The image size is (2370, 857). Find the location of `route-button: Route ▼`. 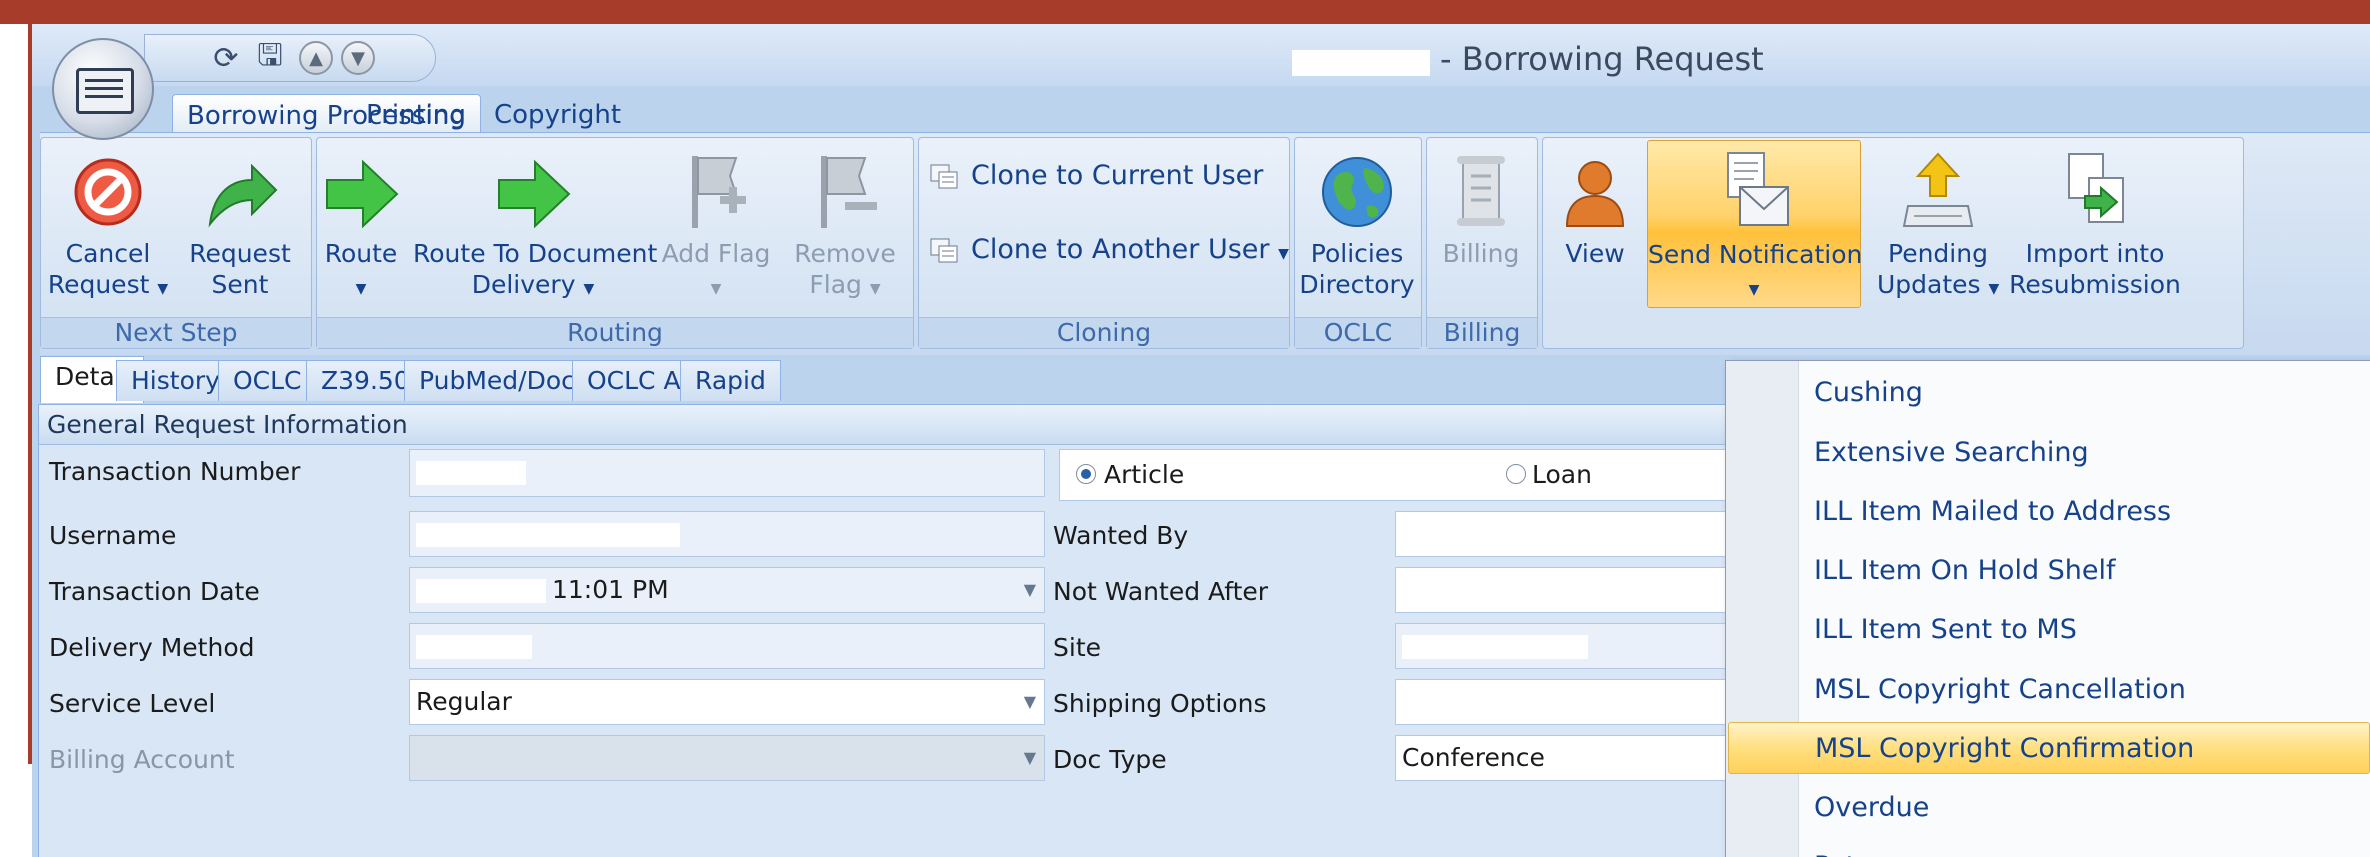

route-button: Route ▼ is located at coordinates (361, 226).